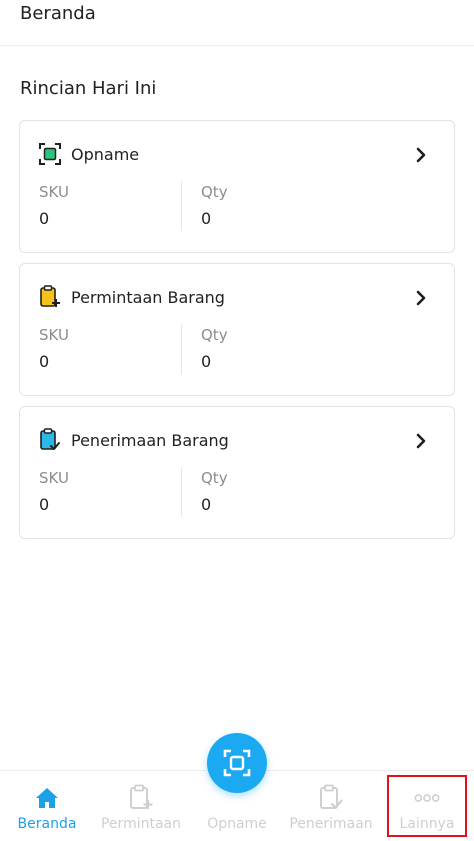 The height and width of the screenshot is (841, 474). Describe the element at coordinates (331, 824) in the screenshot. I see `nav-label: Penerimaan` at that location.